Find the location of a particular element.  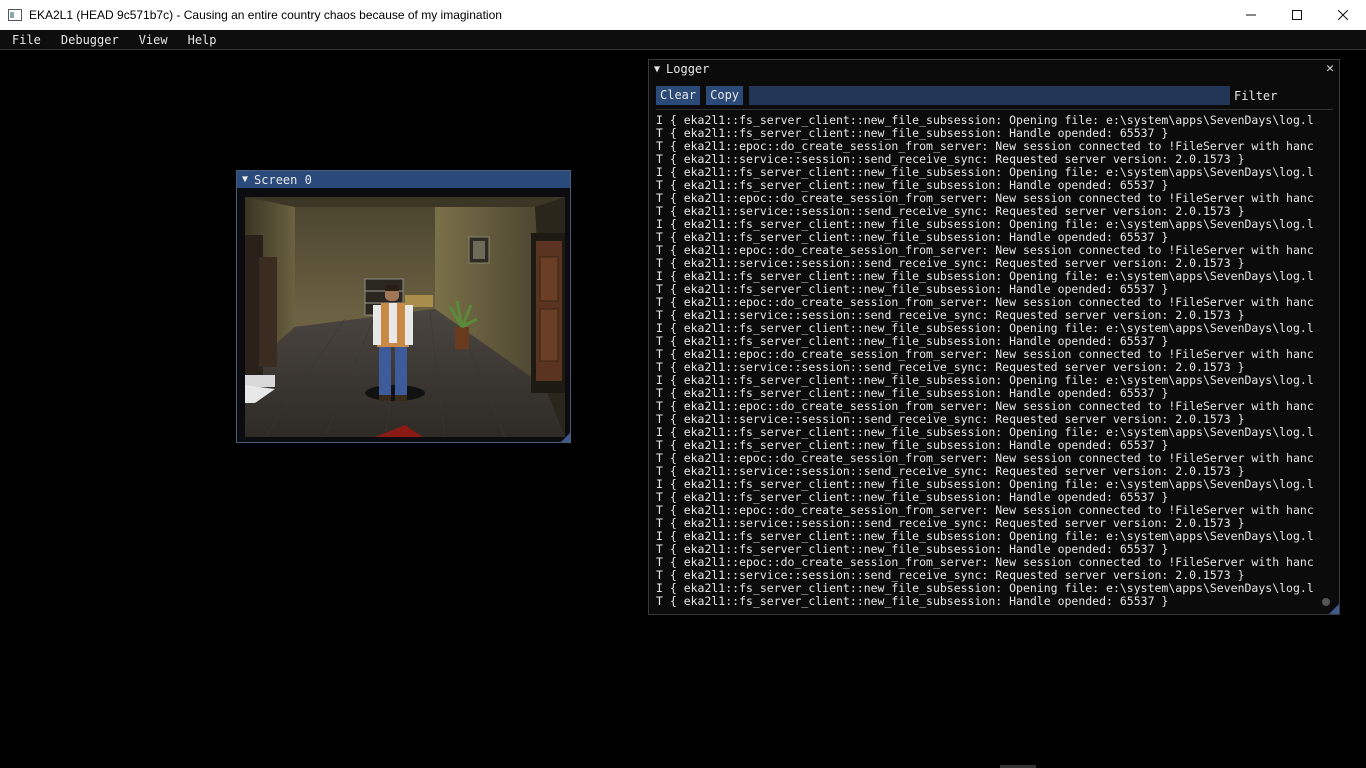

copy-button: Copy is located at coordinates (725, 95).